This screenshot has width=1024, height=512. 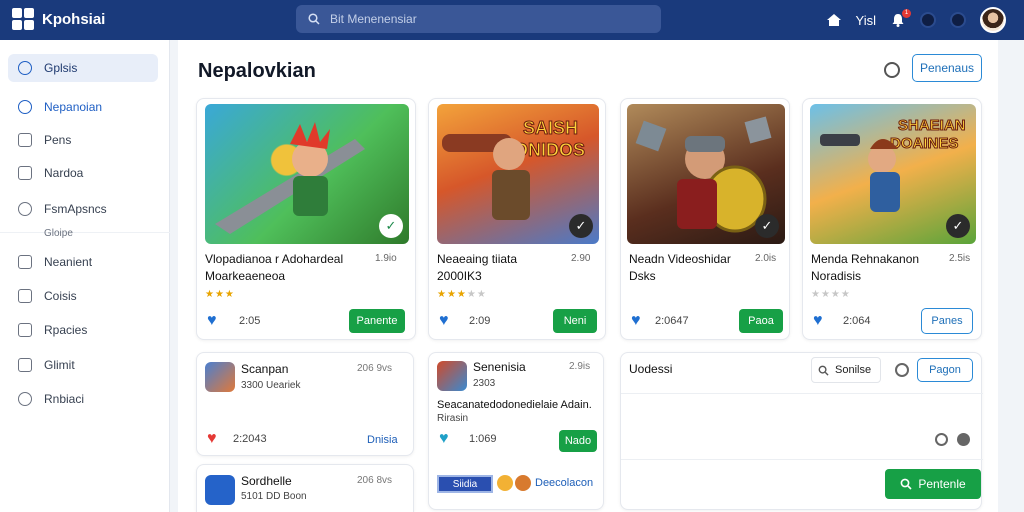 What do you see at coordinates (831, 294) in the screenshot?
I see `rating-stars: ★★★★` at bounding box center [831, 294].